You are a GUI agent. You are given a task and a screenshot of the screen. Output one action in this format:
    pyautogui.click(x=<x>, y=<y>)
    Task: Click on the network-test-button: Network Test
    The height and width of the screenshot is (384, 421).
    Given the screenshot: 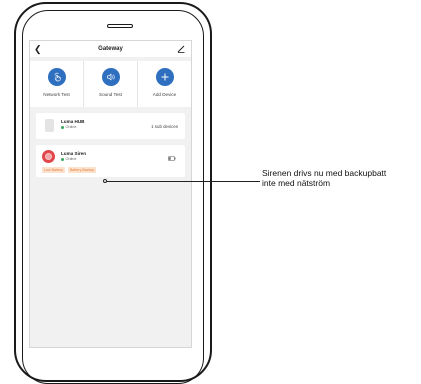 What is the action you would take?
    pyautogui.click(x=57, y=84)
    